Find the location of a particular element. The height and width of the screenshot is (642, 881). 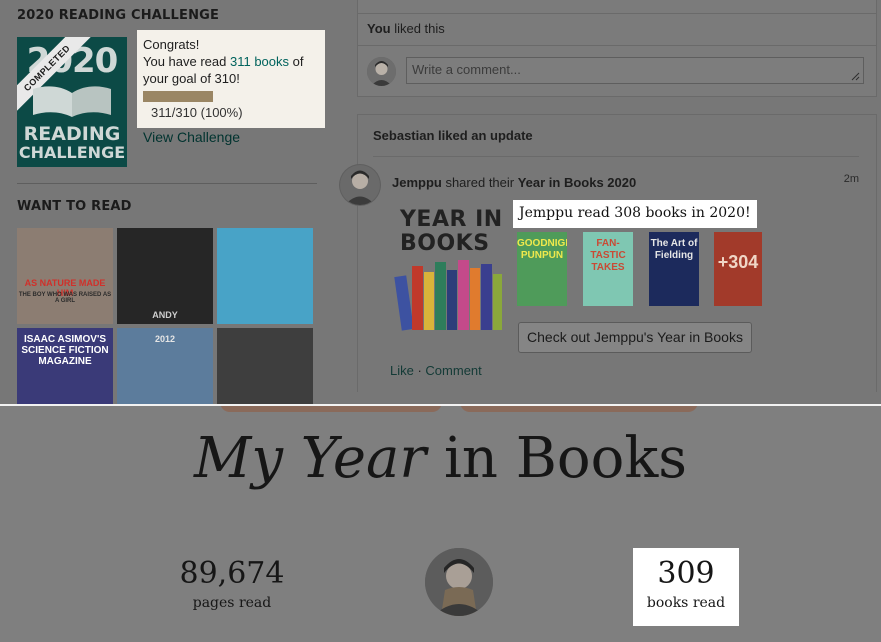

update-card-heading: Sebastian liked an update is located at coordinates (453, 135).